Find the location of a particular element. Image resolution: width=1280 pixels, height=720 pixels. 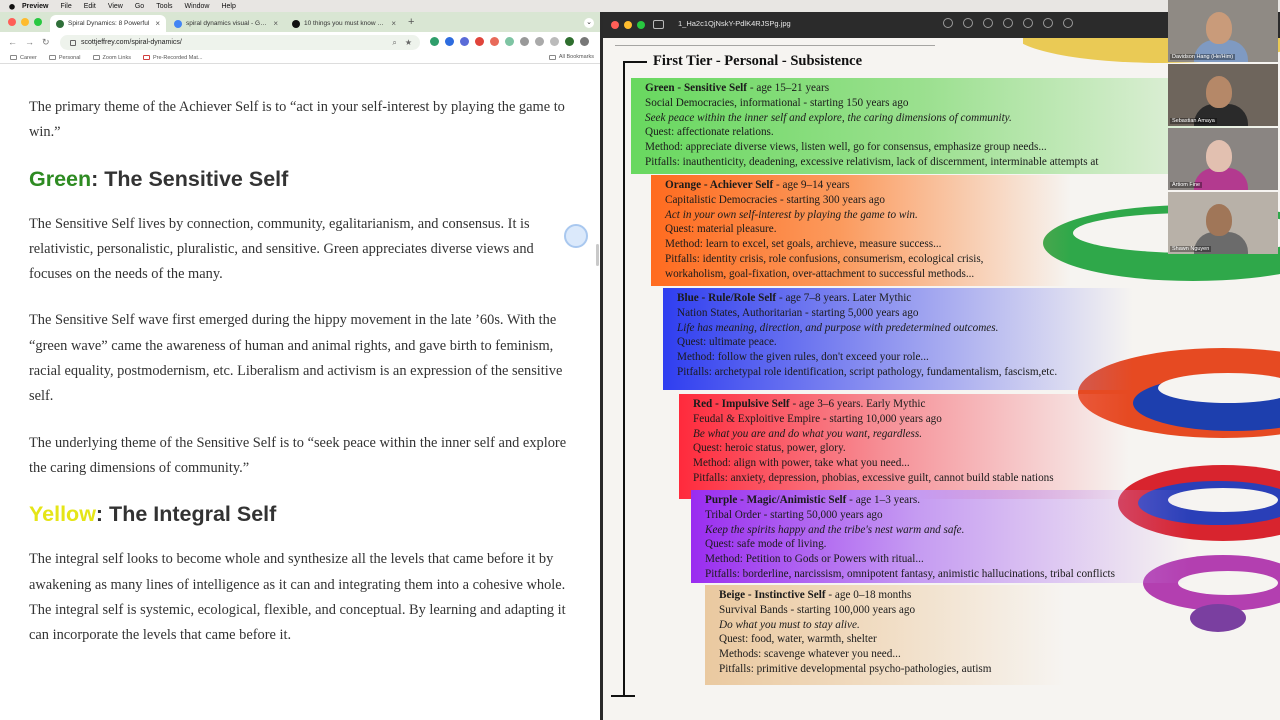

bookmark-label: Personal is located at coordinates (69, 57).